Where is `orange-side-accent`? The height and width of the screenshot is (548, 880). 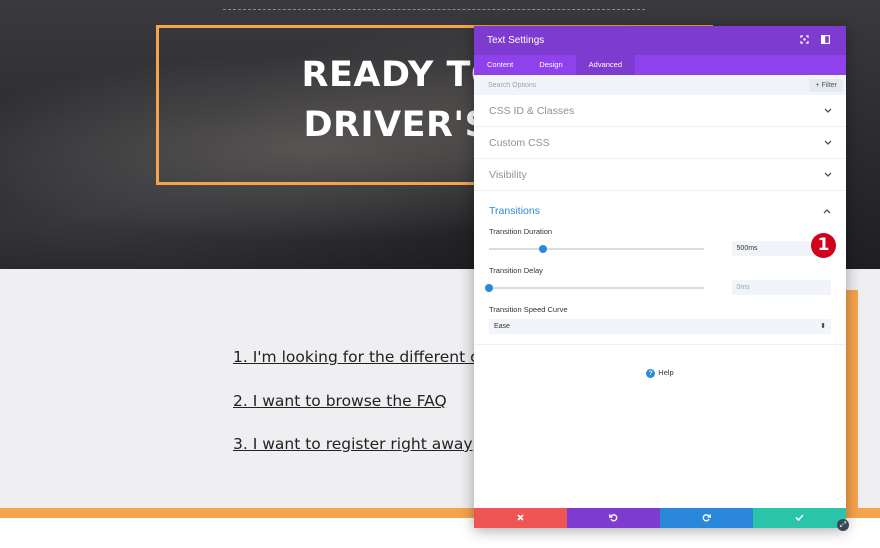 orange-side-accent is located at coordinates (851, 402).